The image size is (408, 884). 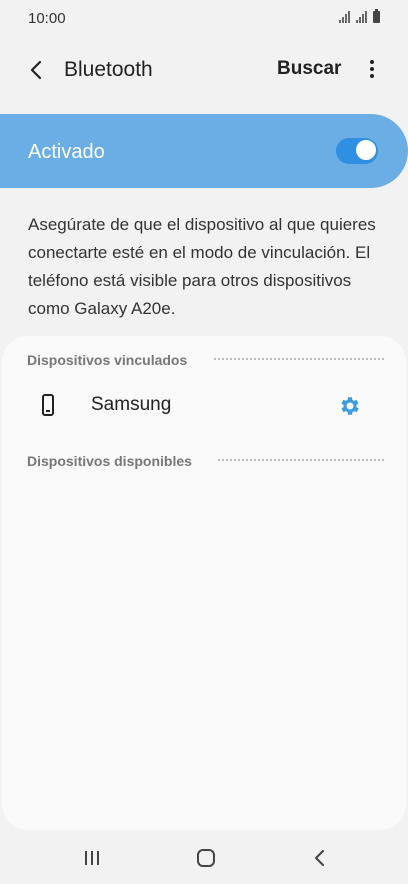 I want to click on search-button: Buscar, so click(x=309, y=69).